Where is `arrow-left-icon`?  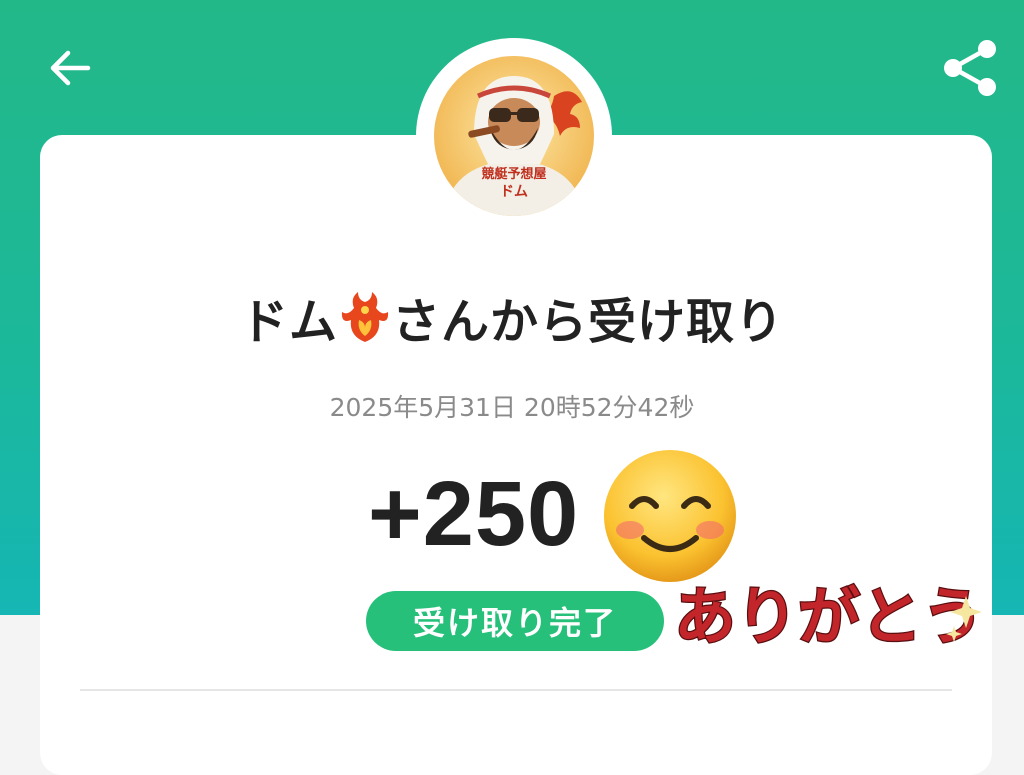
arrow-left-icon is located at coordinates (70, 68).